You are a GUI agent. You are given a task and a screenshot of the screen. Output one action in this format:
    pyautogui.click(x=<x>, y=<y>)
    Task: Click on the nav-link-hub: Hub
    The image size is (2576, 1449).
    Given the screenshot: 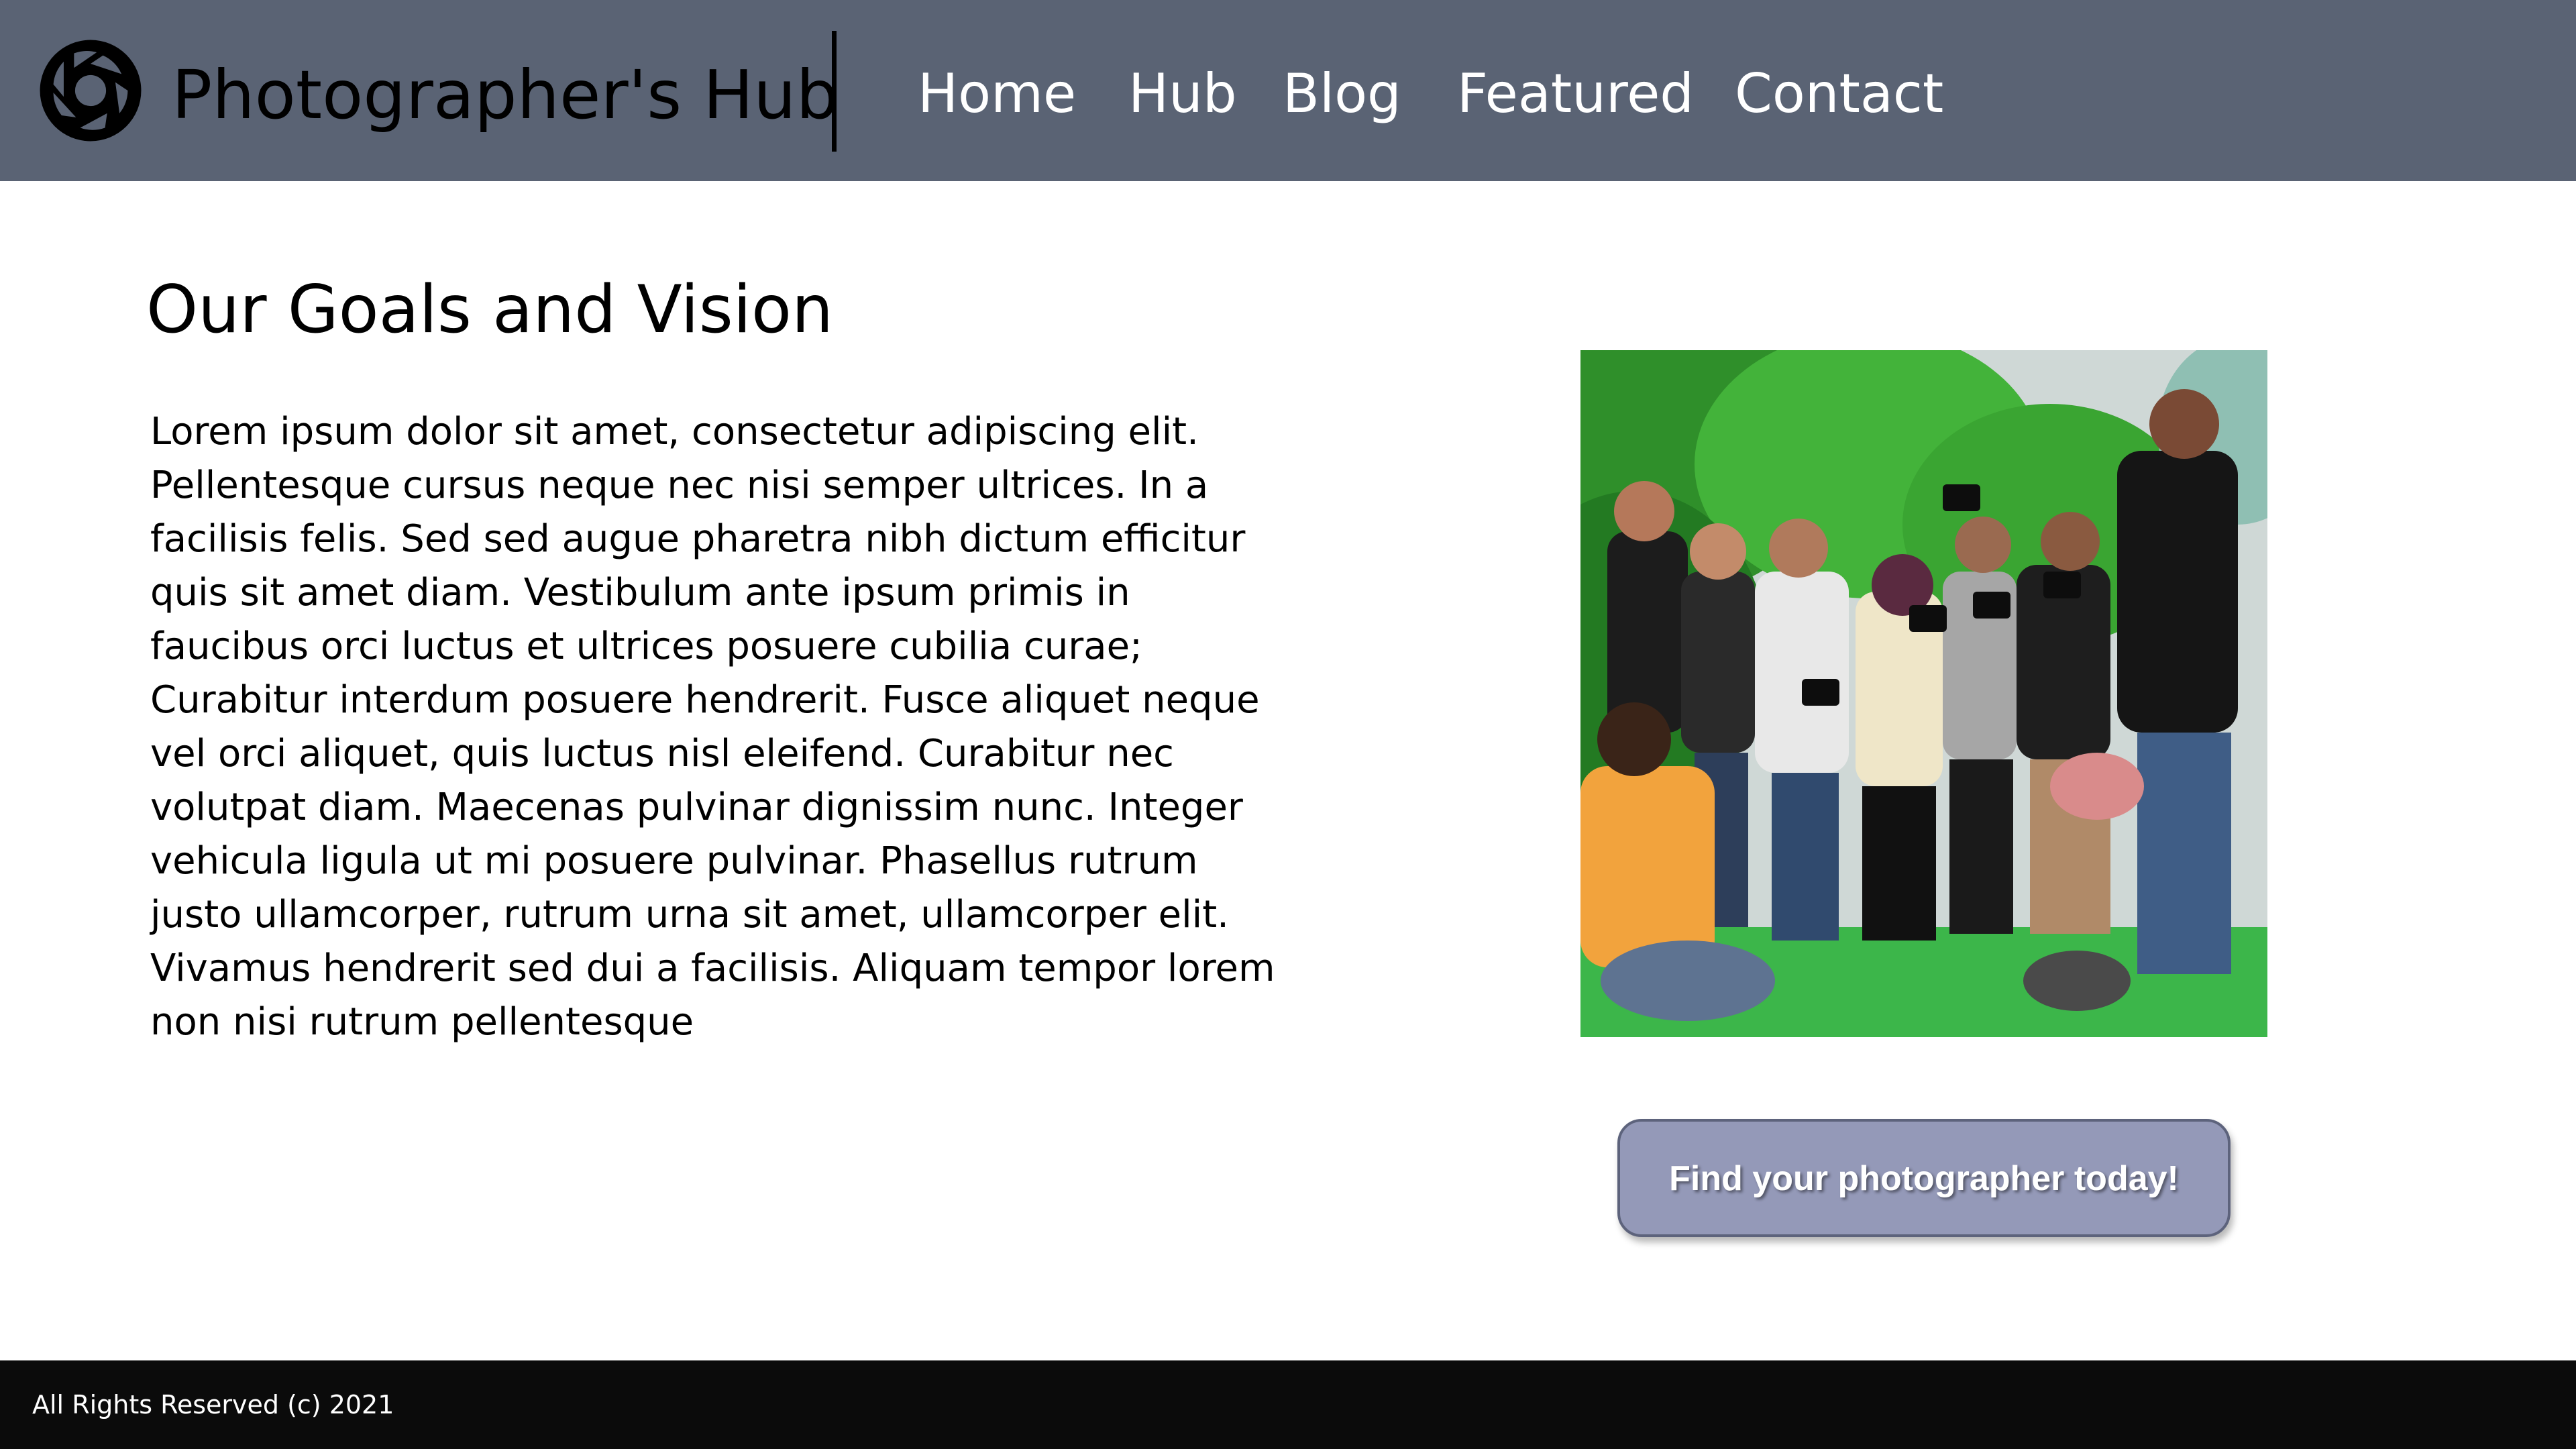 What is the action you would take?
    pyautogui.click(x=1182, y=93)
    